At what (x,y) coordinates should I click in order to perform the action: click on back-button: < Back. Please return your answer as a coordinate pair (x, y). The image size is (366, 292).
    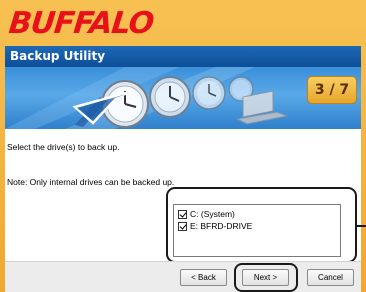
    Looking at the image, I should click on (203, 277).